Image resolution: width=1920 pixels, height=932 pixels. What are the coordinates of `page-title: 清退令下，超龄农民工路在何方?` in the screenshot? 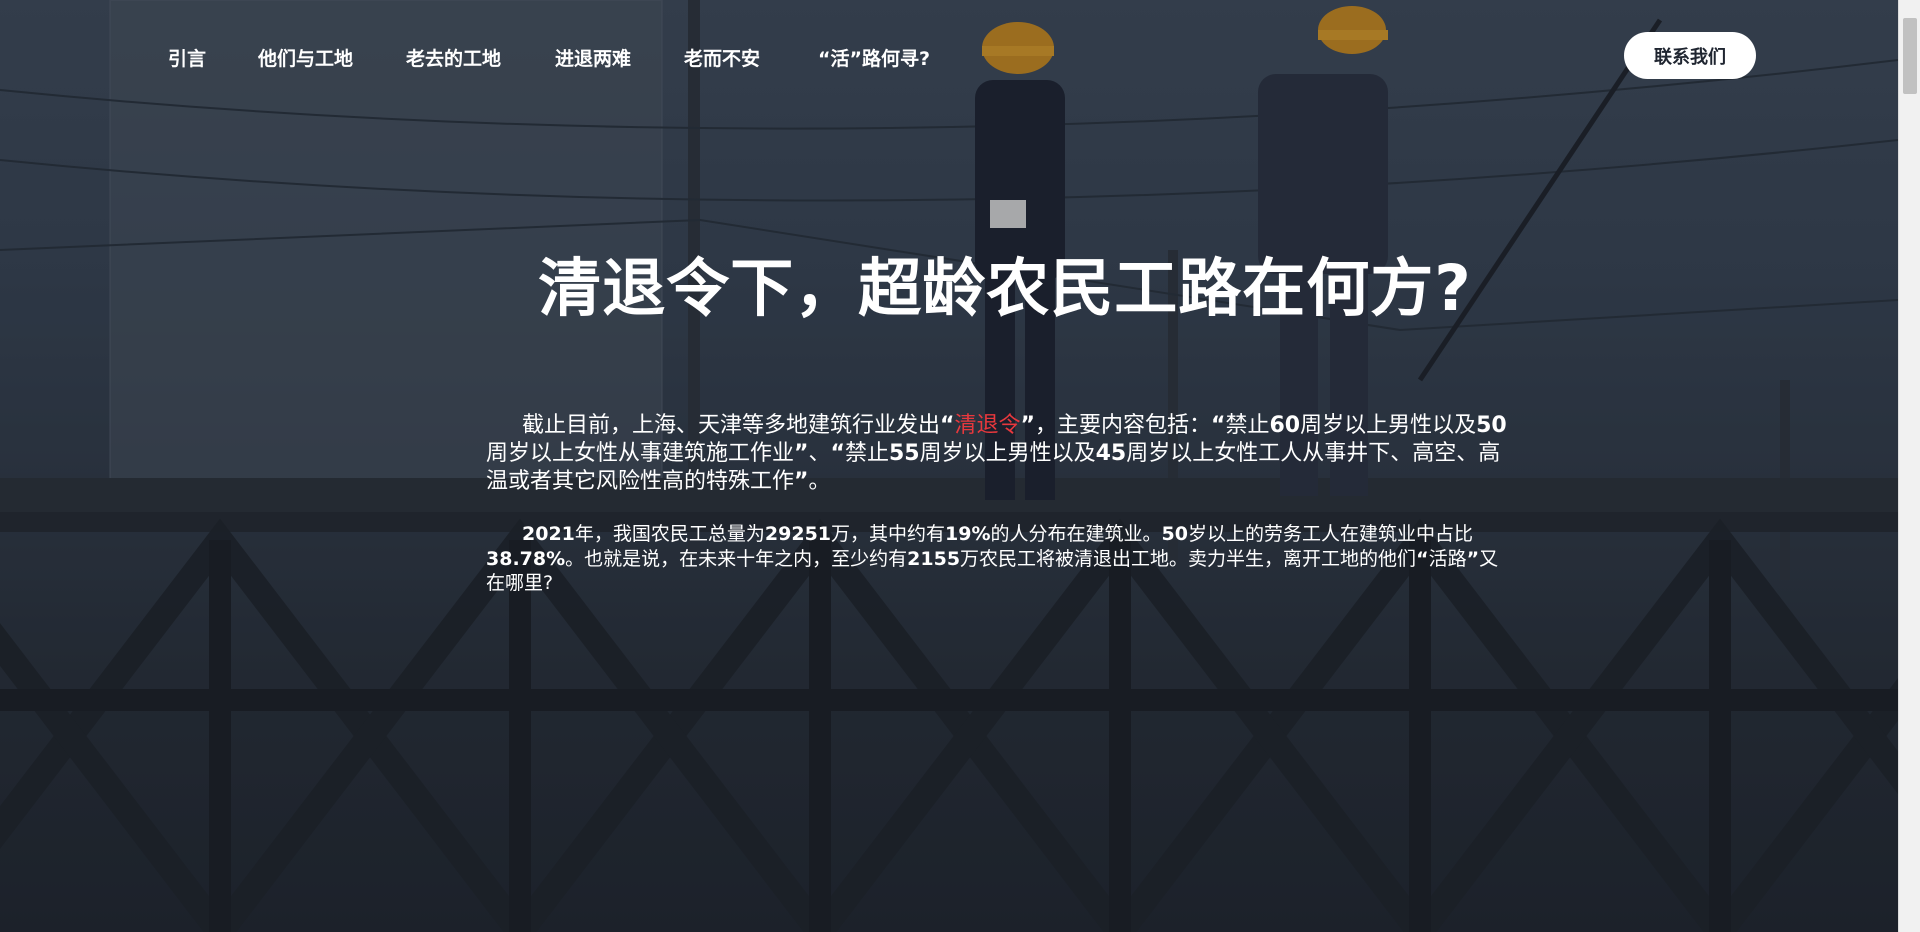 It's located at (1005, 288).